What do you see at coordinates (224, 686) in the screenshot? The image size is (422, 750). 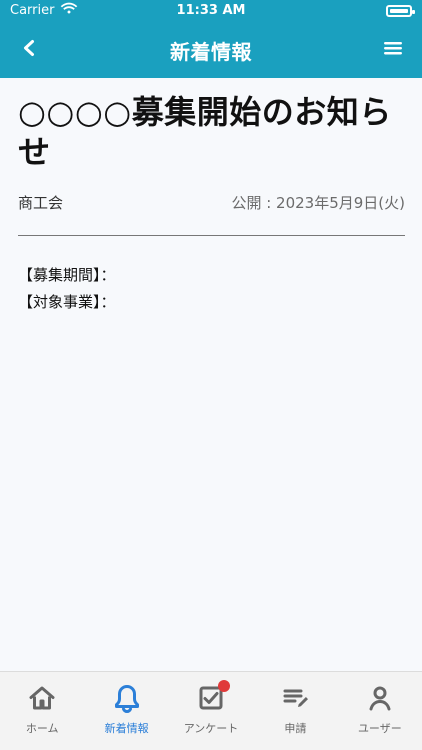 I see `notification-badge` at bounding box center [224, 686].